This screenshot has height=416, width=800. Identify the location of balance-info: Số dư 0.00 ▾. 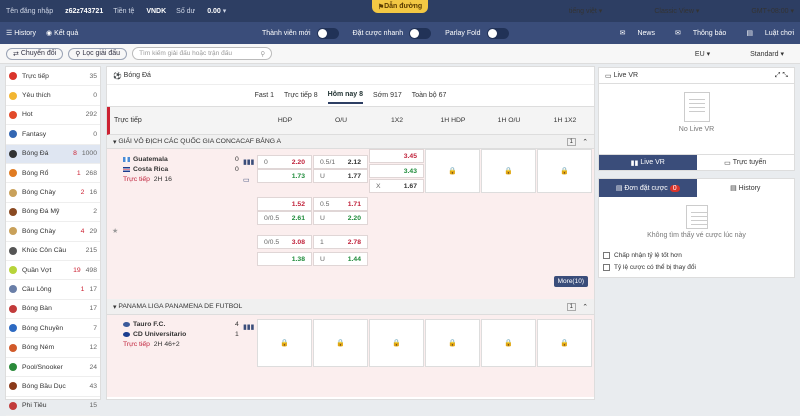
(201, 11).